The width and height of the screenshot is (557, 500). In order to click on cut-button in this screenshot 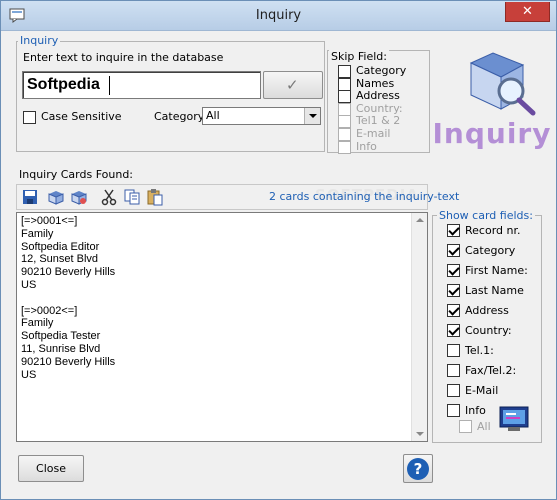, I will do `click(109, 197)`.